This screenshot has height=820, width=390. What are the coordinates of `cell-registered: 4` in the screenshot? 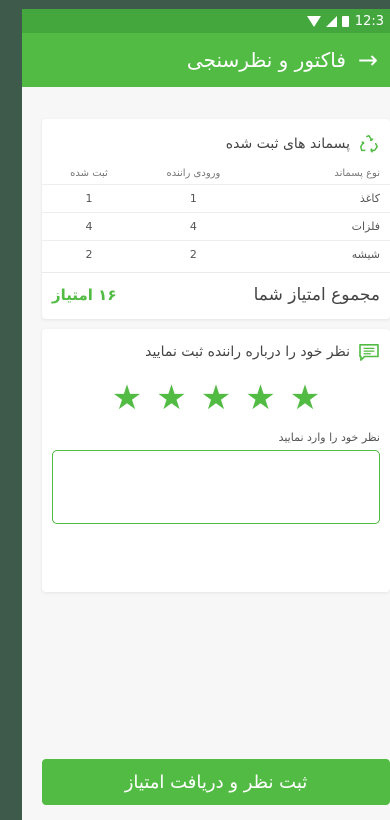 It's located at (89, 226).